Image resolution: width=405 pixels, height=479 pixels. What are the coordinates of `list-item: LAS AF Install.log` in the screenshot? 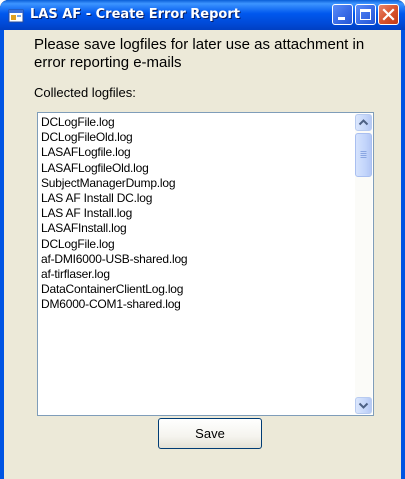 It's located at (196, 213).